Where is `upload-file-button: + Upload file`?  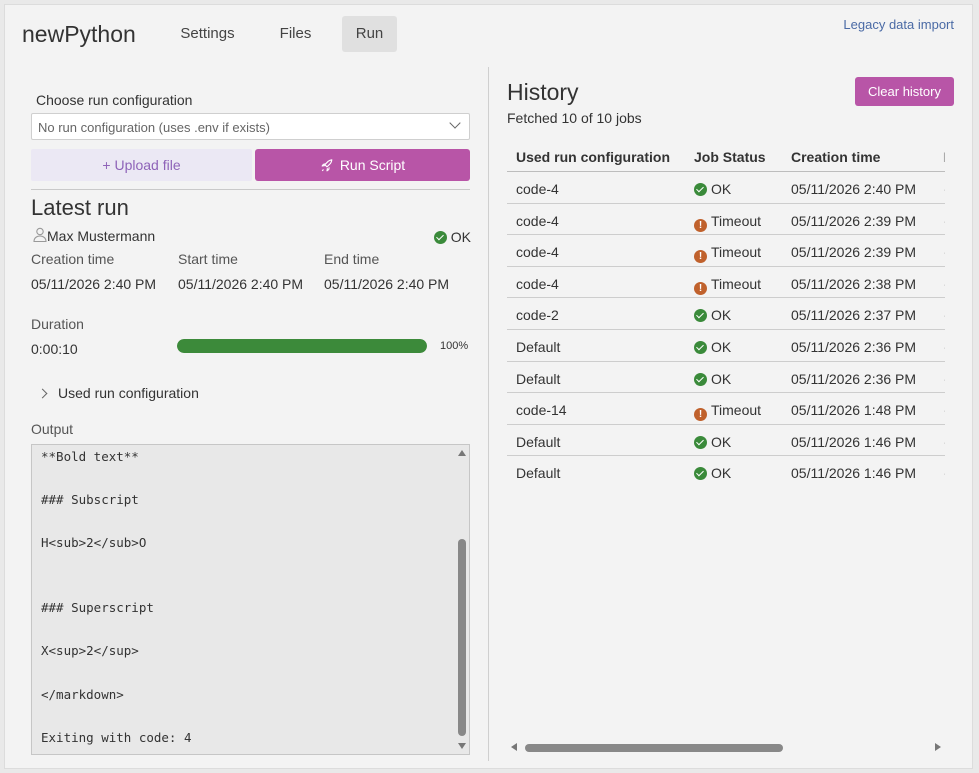
upload-file-button: + Upload file is located at coordinates (141, 165).